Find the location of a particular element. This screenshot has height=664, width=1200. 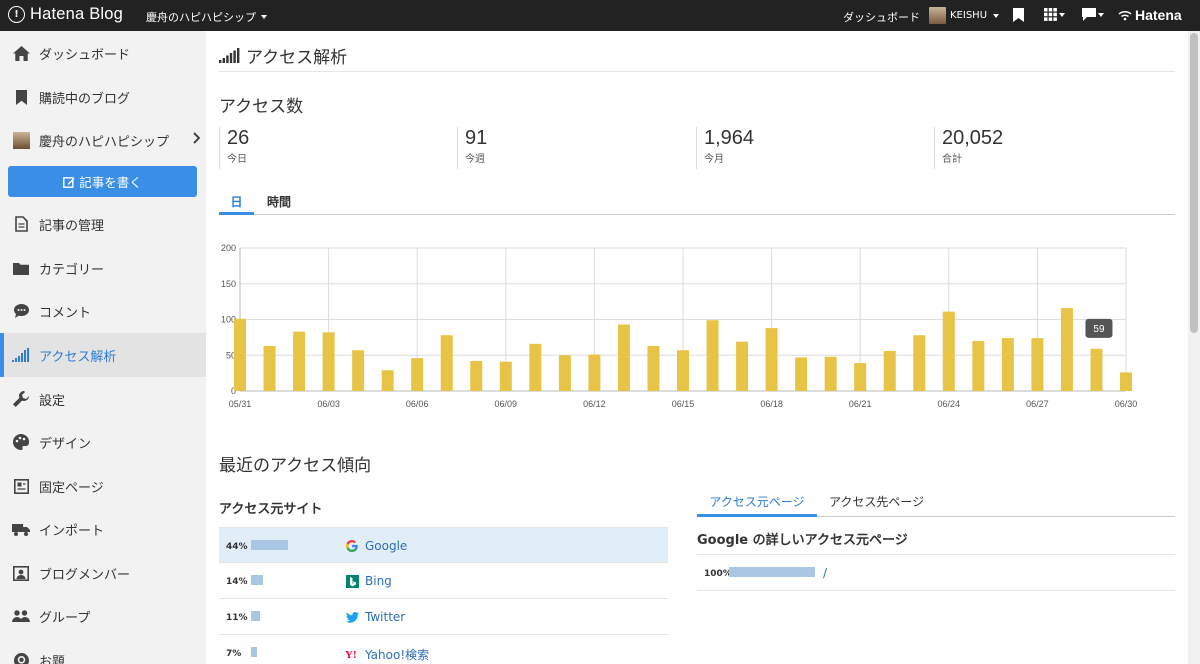

recent-trend-heading: 最近のアクセス傾向 is located at coordinates (295, 466).